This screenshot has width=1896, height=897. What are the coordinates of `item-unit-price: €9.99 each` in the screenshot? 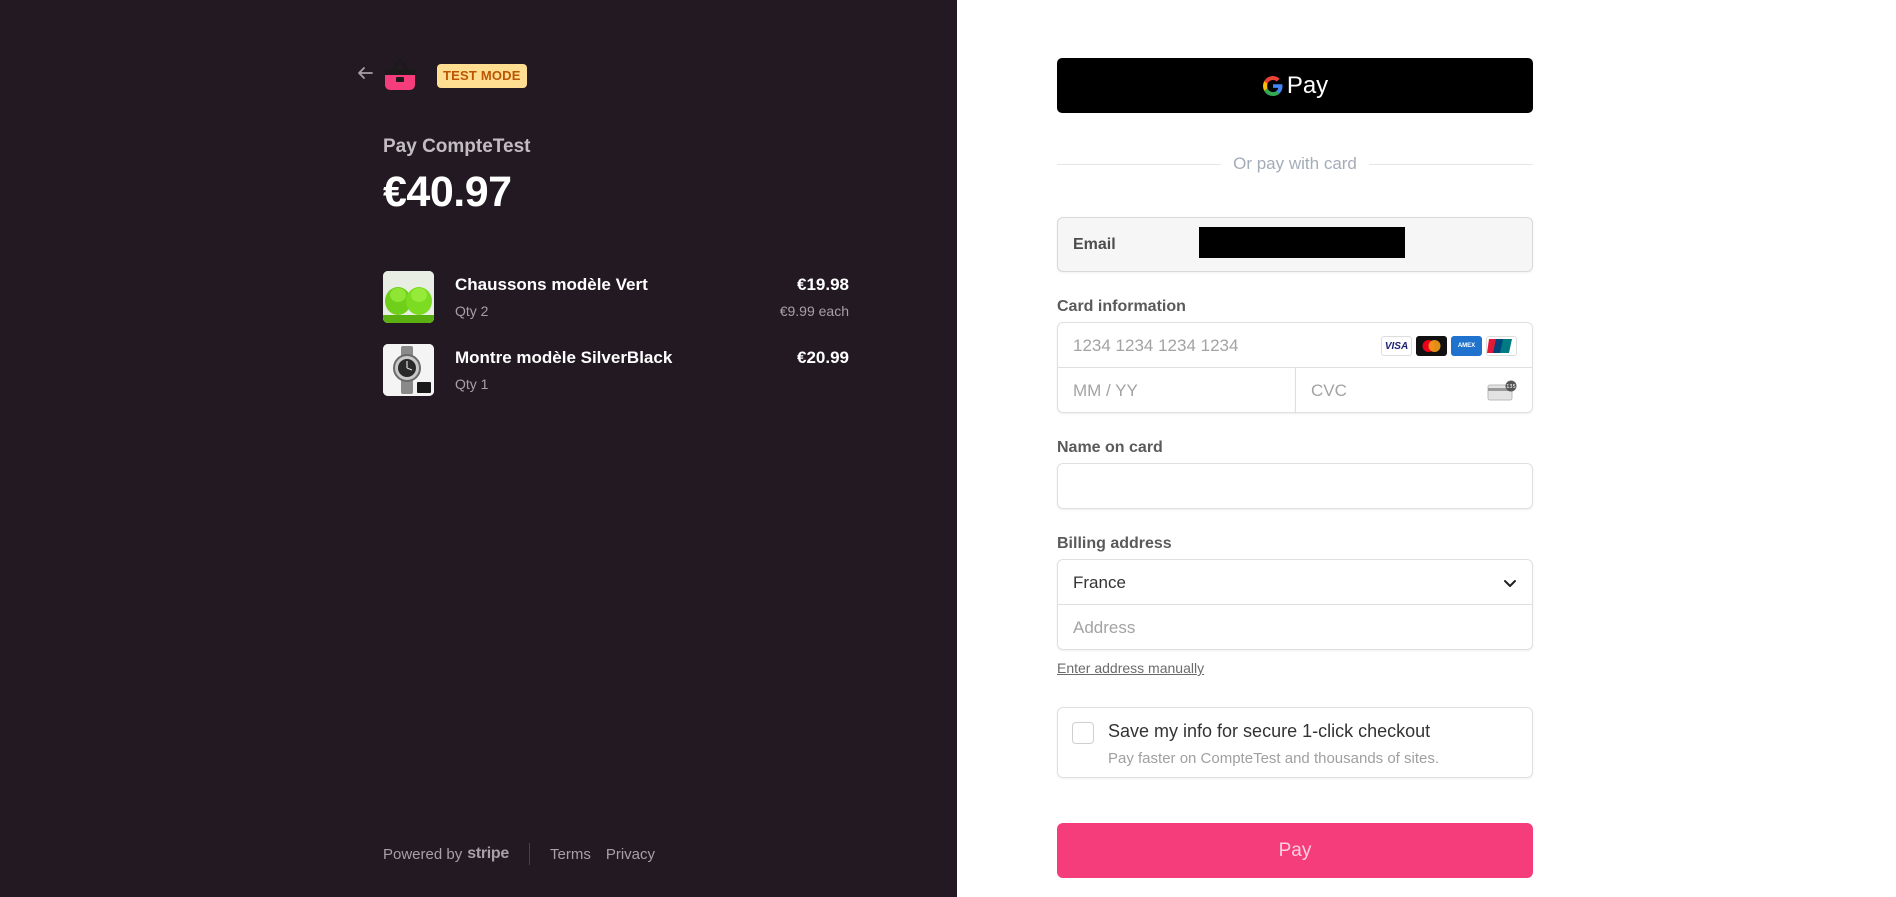 It's located at (814, 311).